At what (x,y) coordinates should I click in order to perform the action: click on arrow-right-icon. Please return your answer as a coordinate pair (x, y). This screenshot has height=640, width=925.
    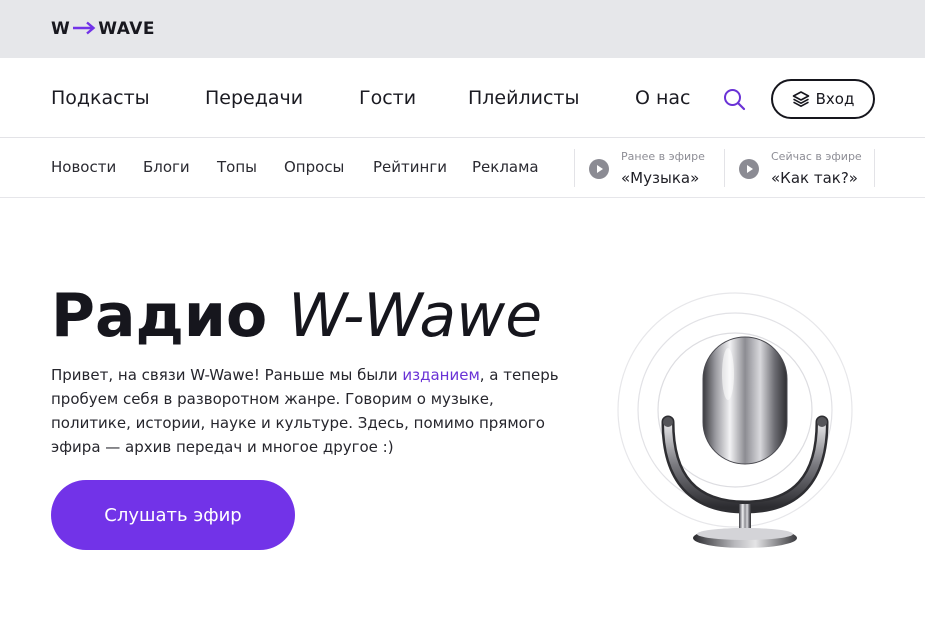
    Looking at the image, I should click on (84, 29).